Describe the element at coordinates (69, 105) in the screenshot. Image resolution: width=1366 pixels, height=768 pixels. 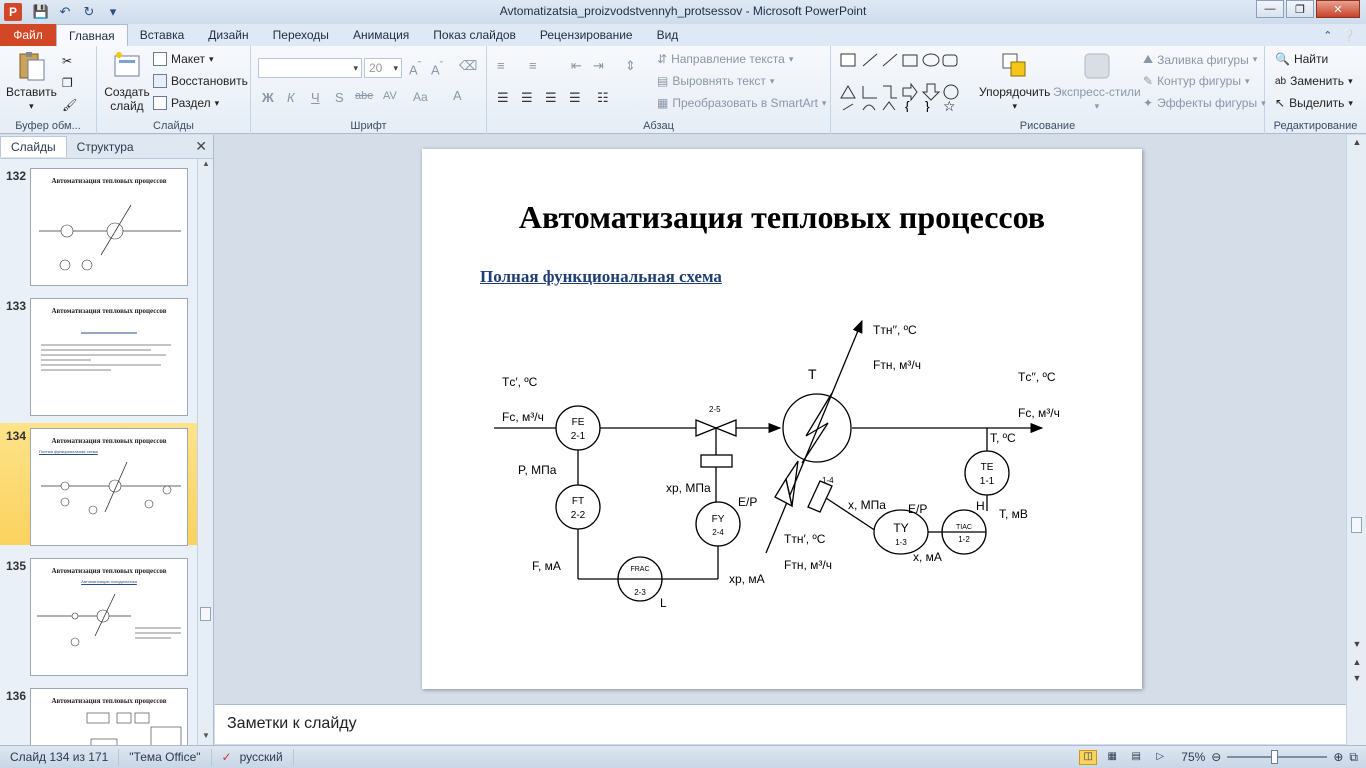
I see `format-painter-button: 🖌` at that location.